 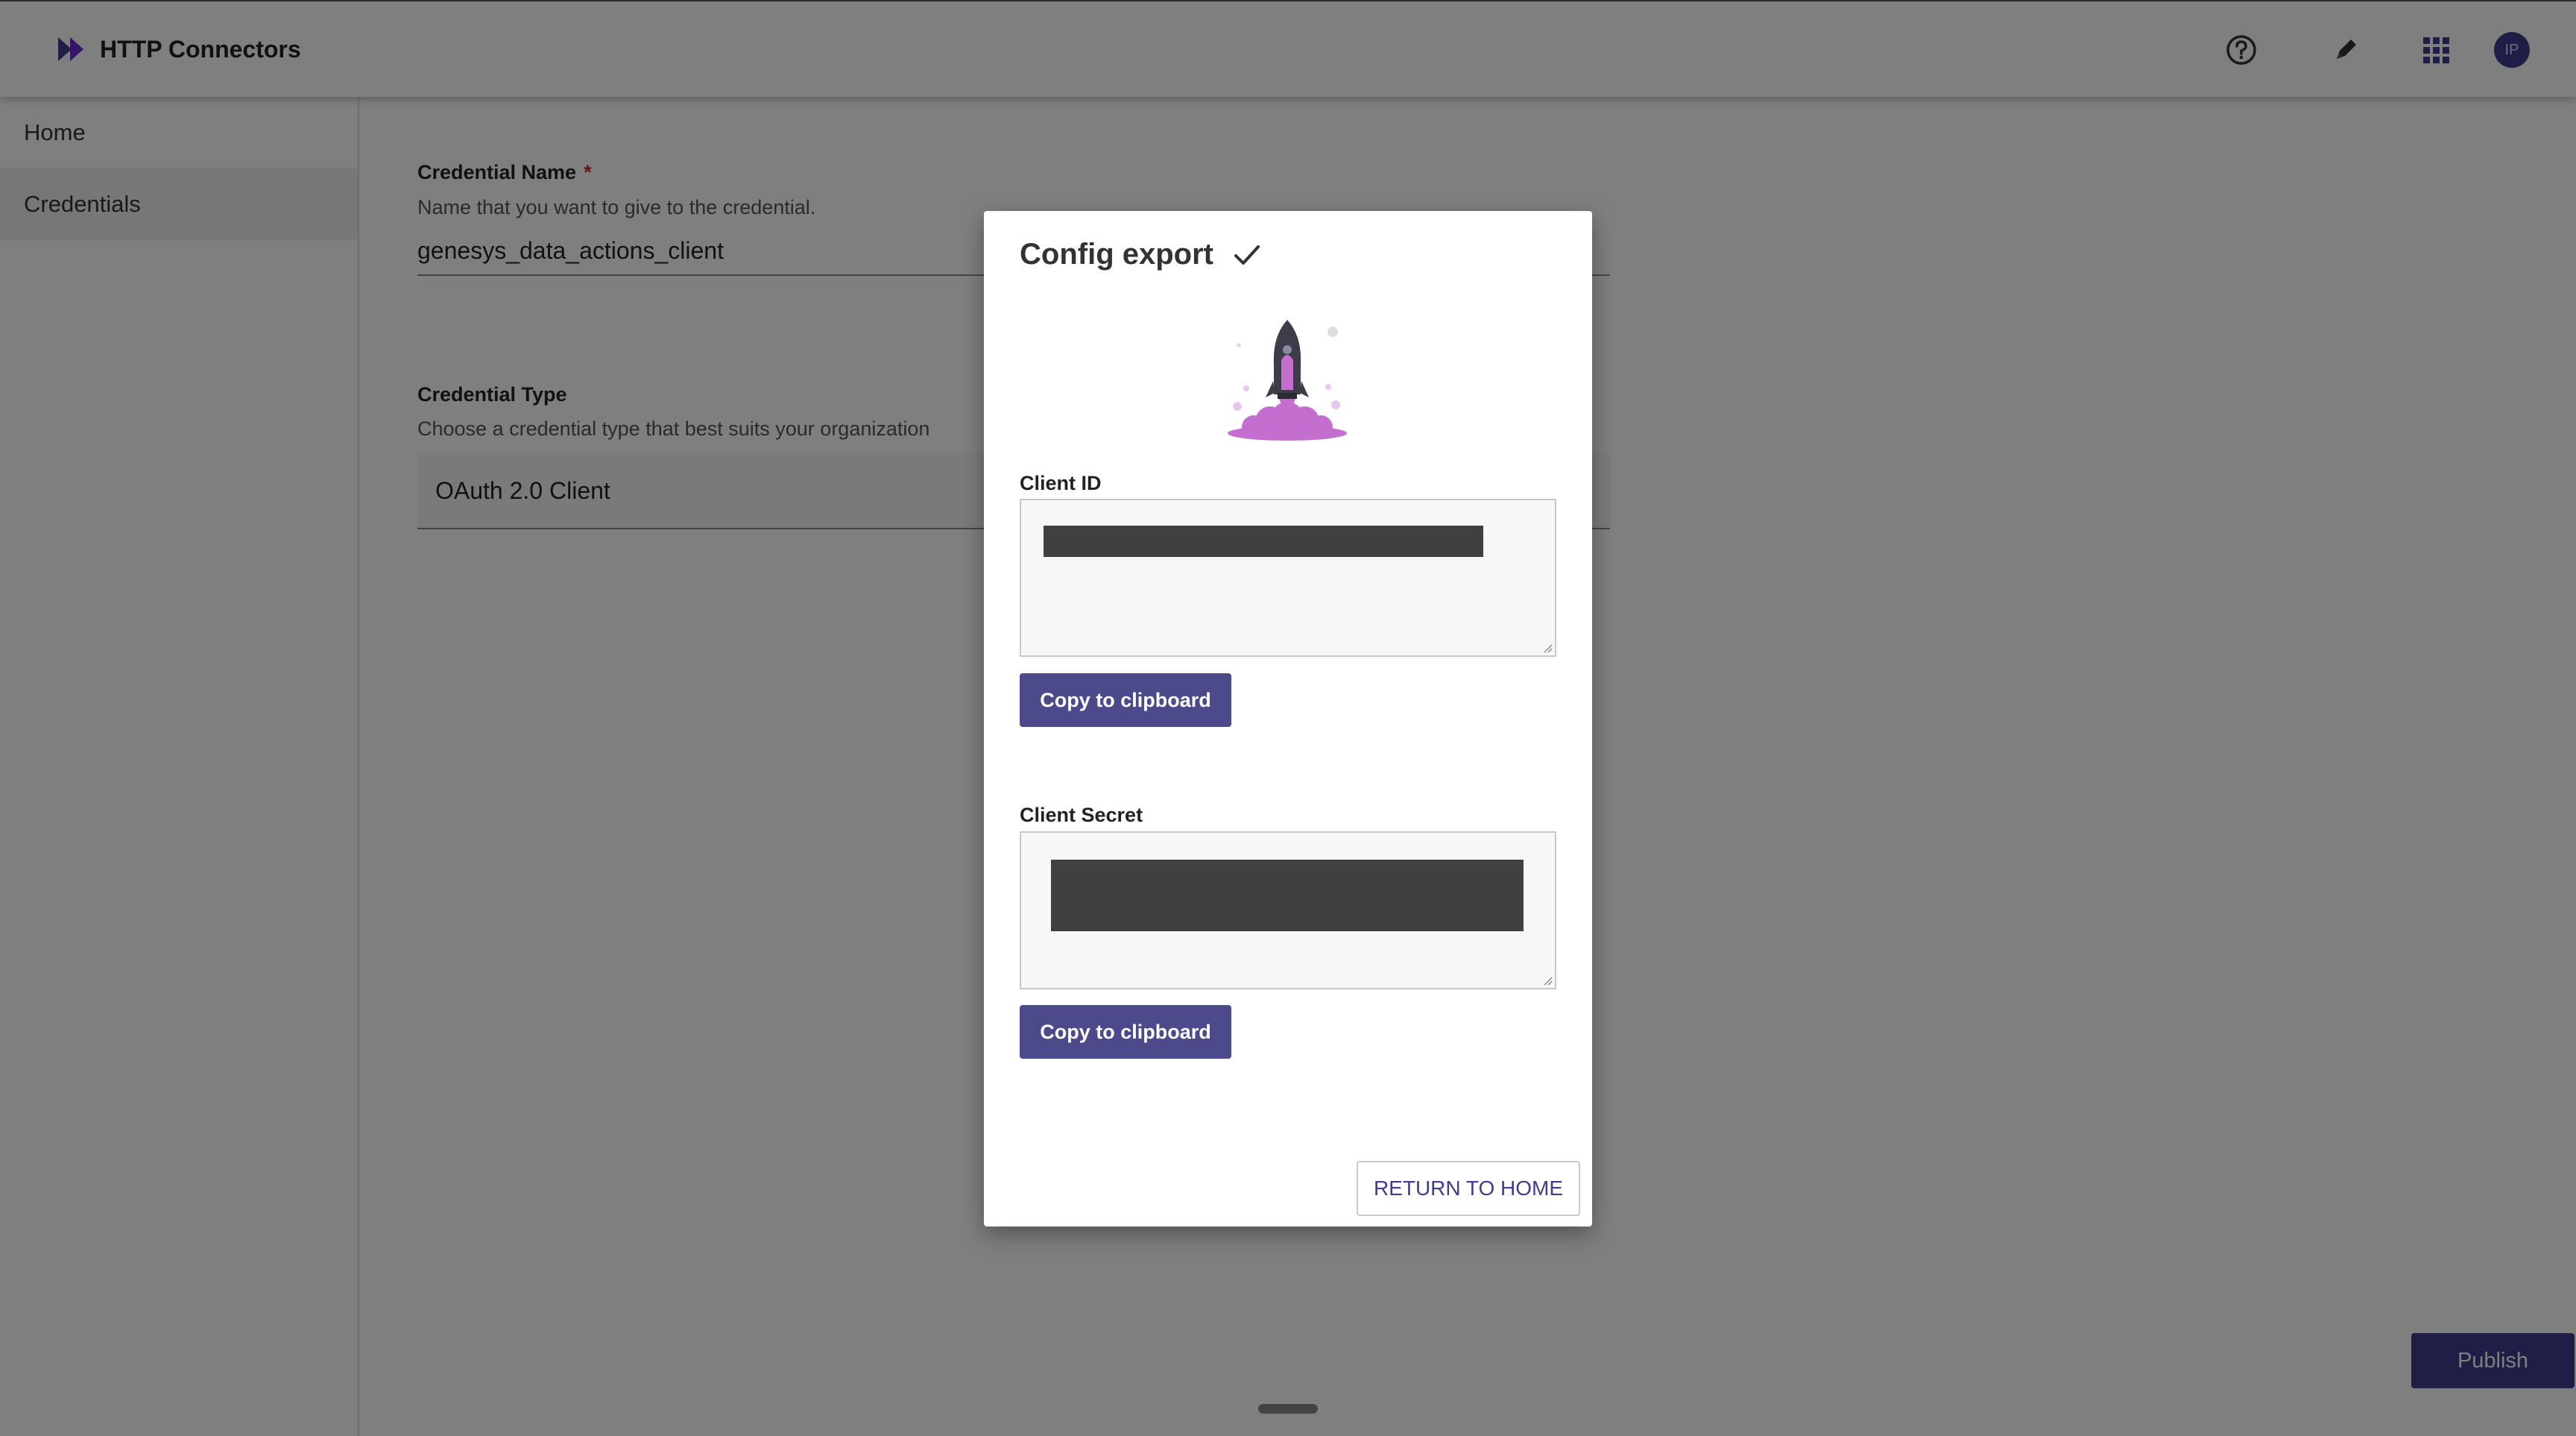 I want to click on checkmark-icon, so click(x=1247, y=255).